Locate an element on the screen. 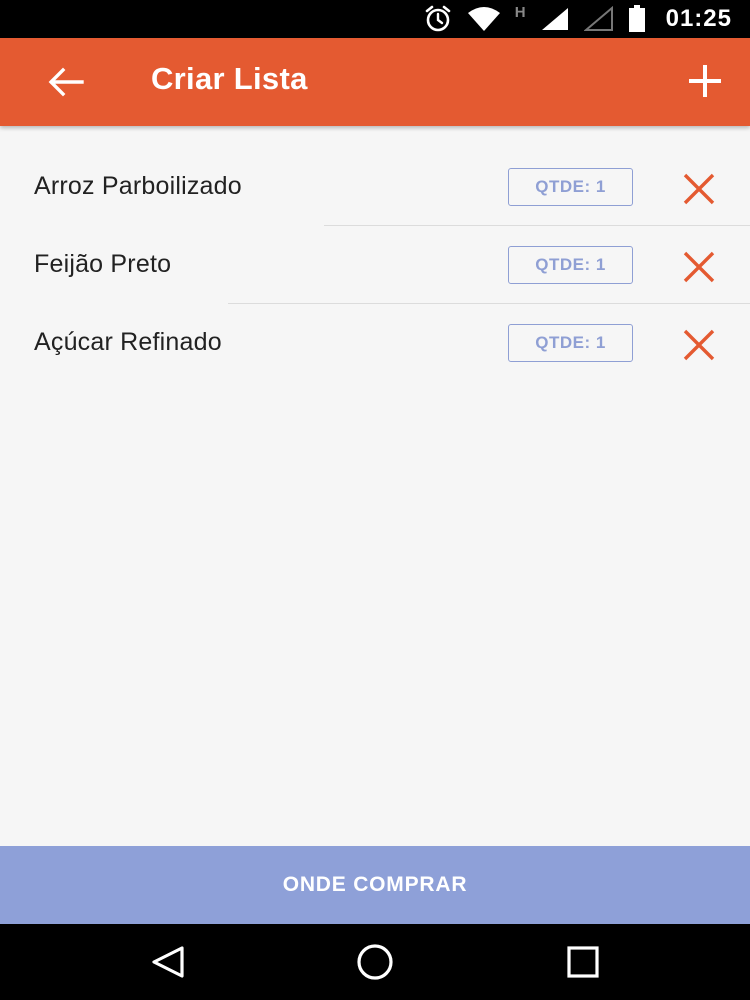 This screenshot has width=750, height=1000. page-title: Criar Lista is located at coordinates (229, 78).